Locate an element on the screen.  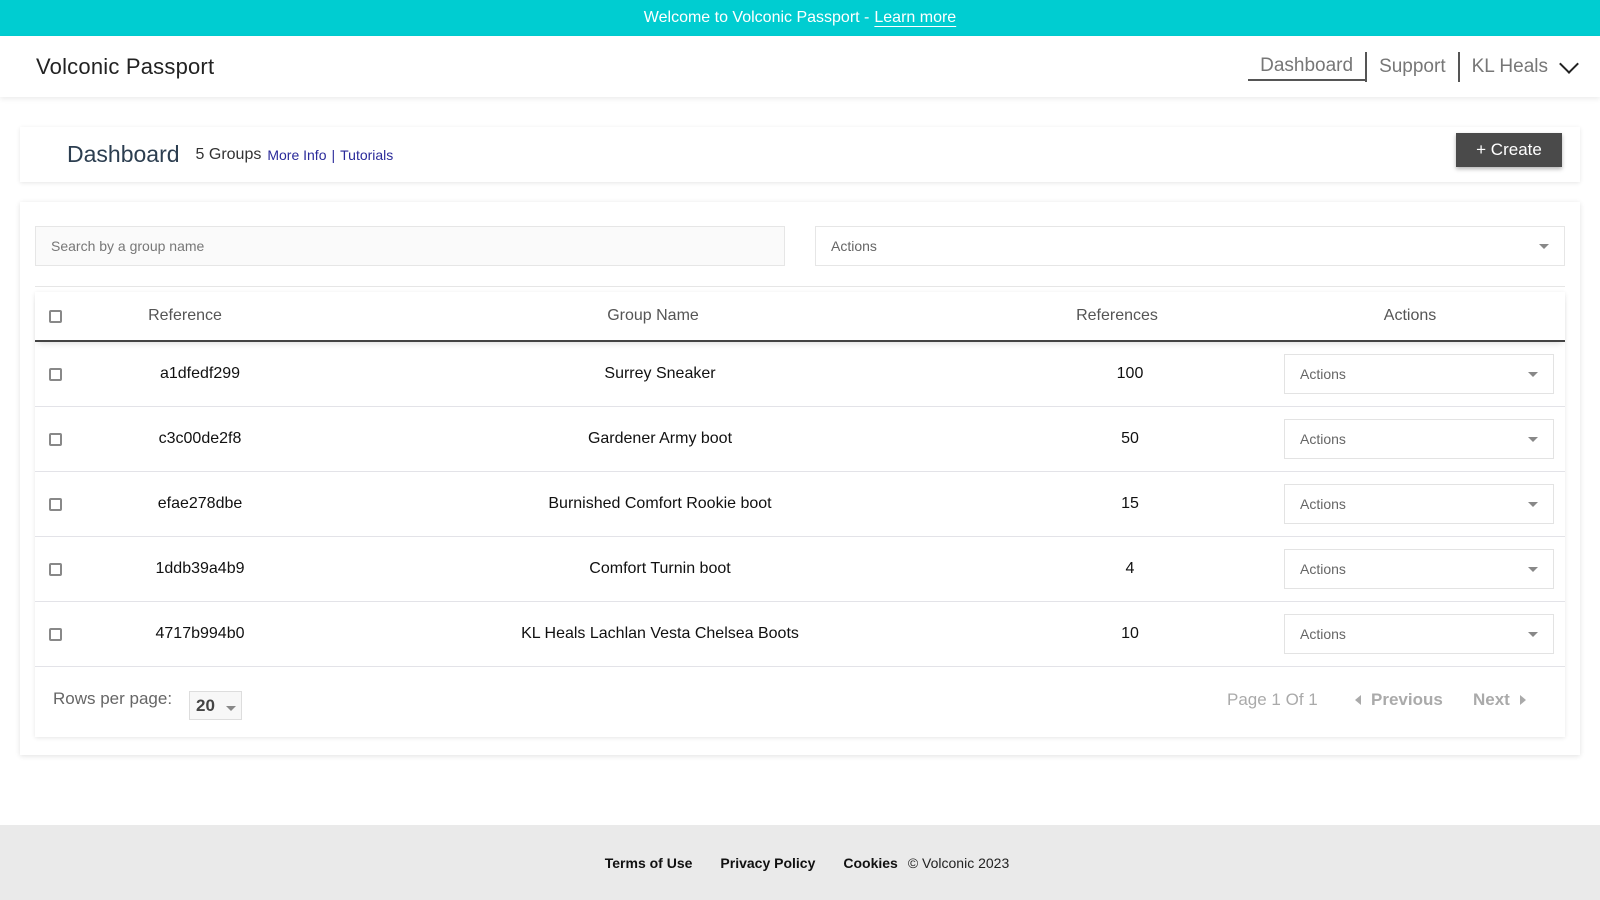
group-name-cell: Comfort Turnin boot is located at coordinates (660, 569).